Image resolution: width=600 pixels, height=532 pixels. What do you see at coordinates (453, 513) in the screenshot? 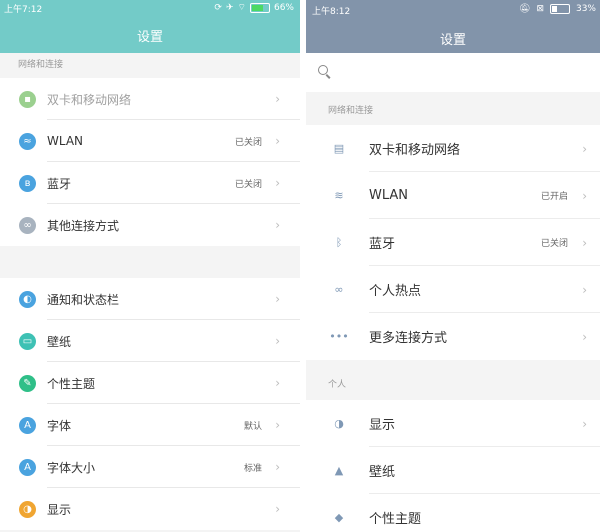
I see `settings-row-theme: ◆ 个性主题` at bounding box center [453, 513].